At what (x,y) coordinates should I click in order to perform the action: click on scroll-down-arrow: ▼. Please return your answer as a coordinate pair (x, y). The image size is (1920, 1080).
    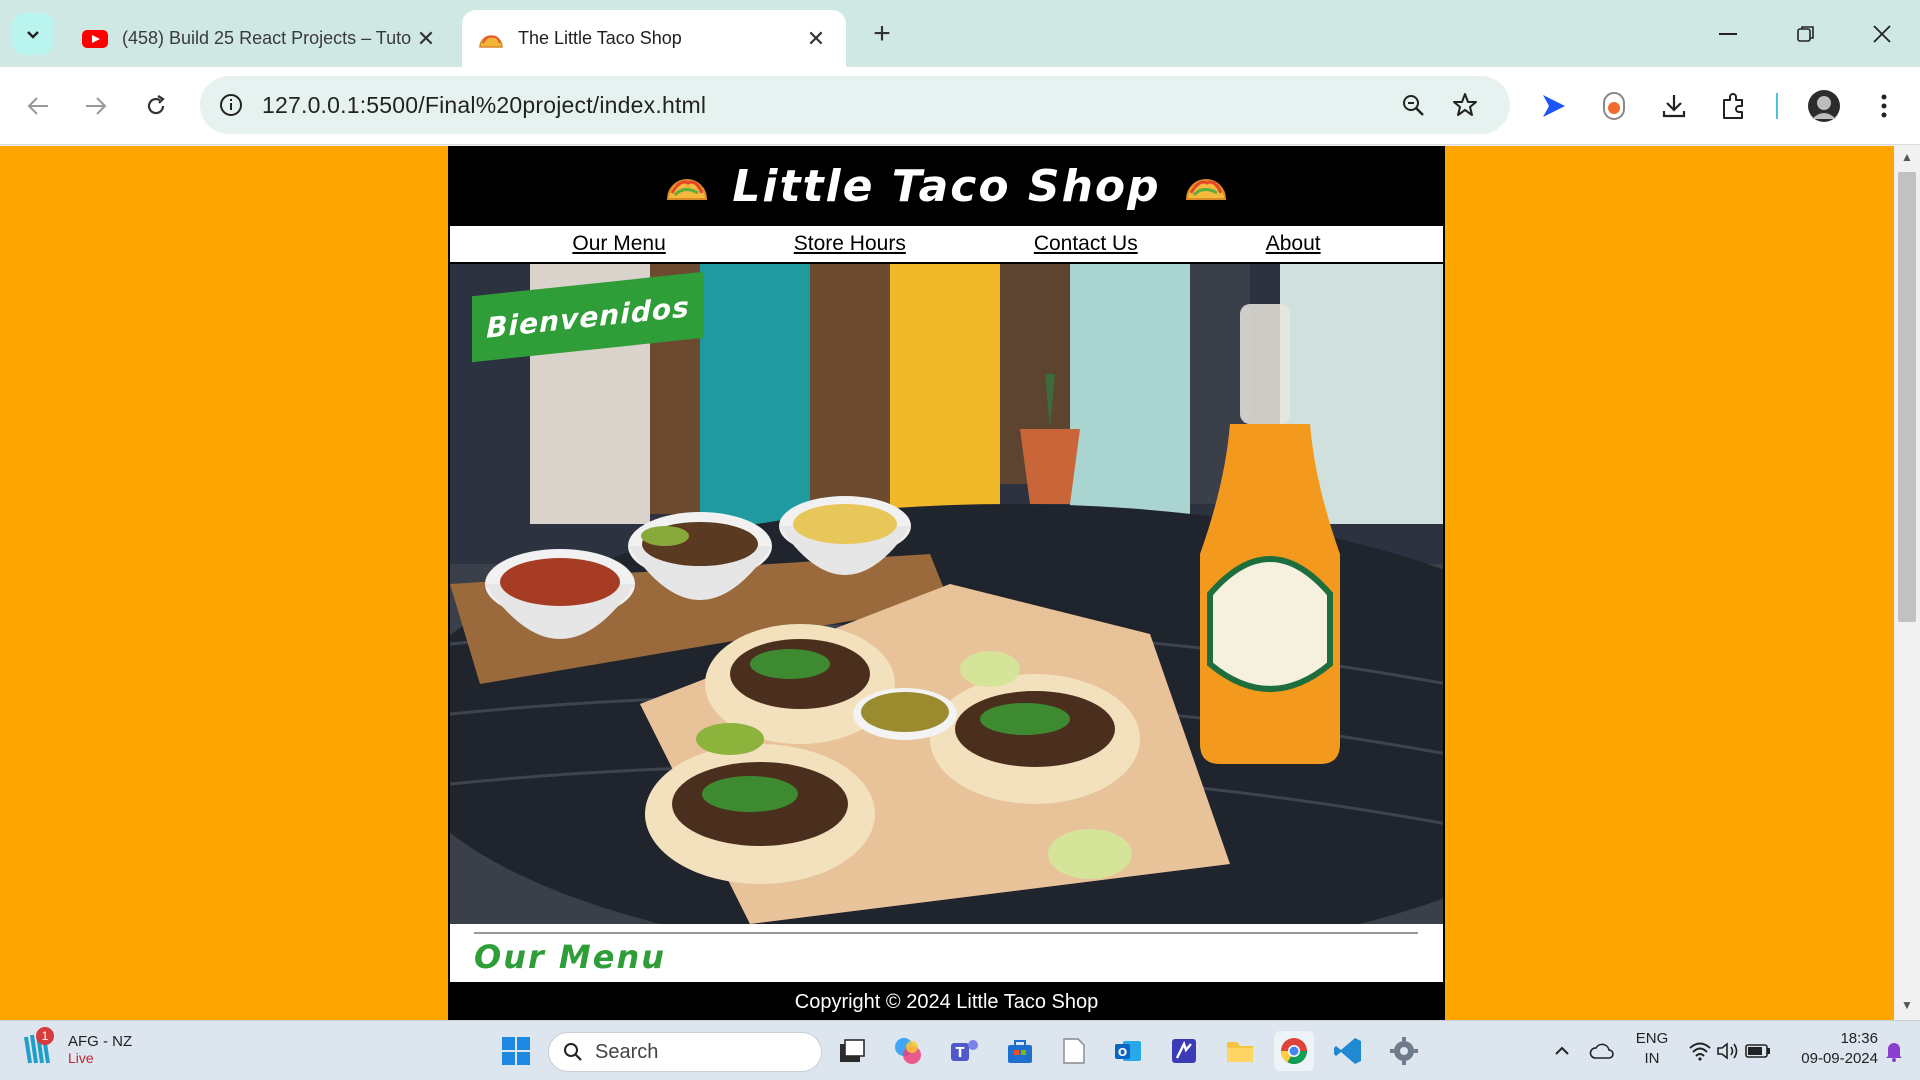
    Looking at the image, I should click on (1907, 1005).